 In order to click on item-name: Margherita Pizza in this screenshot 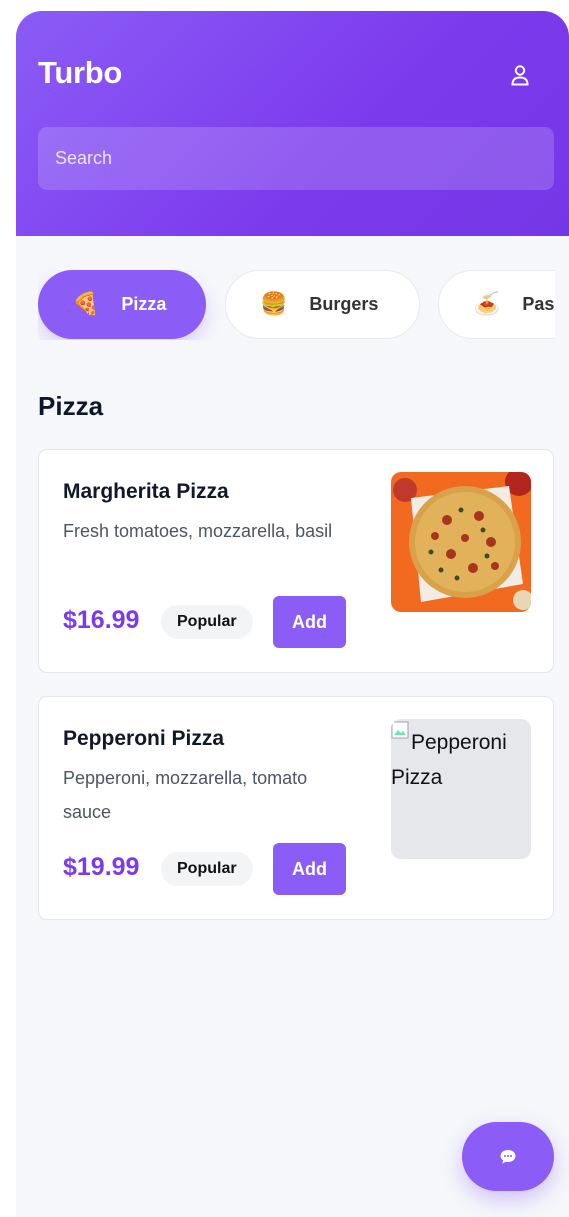, I will do `click(146, 491)`.